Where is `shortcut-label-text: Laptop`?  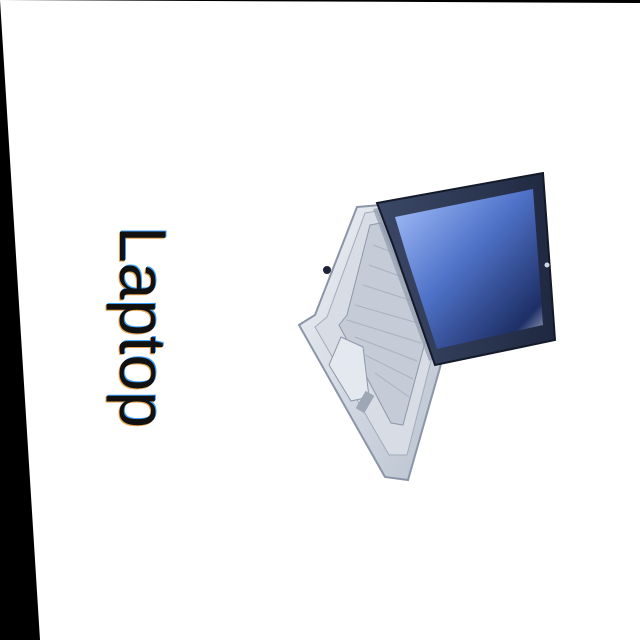 shortcut-label-text: Laptop is located at coordinates (143, 327).